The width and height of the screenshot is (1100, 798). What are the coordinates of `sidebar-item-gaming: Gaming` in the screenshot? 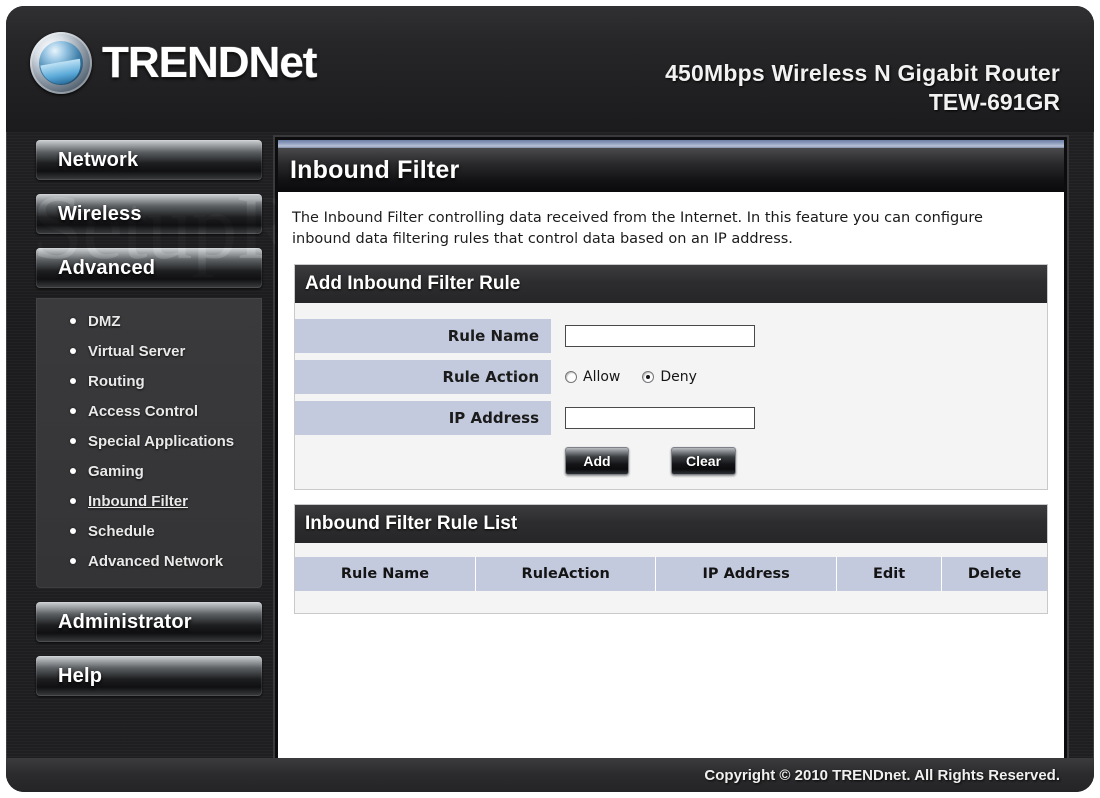 It's located at (149, 471).